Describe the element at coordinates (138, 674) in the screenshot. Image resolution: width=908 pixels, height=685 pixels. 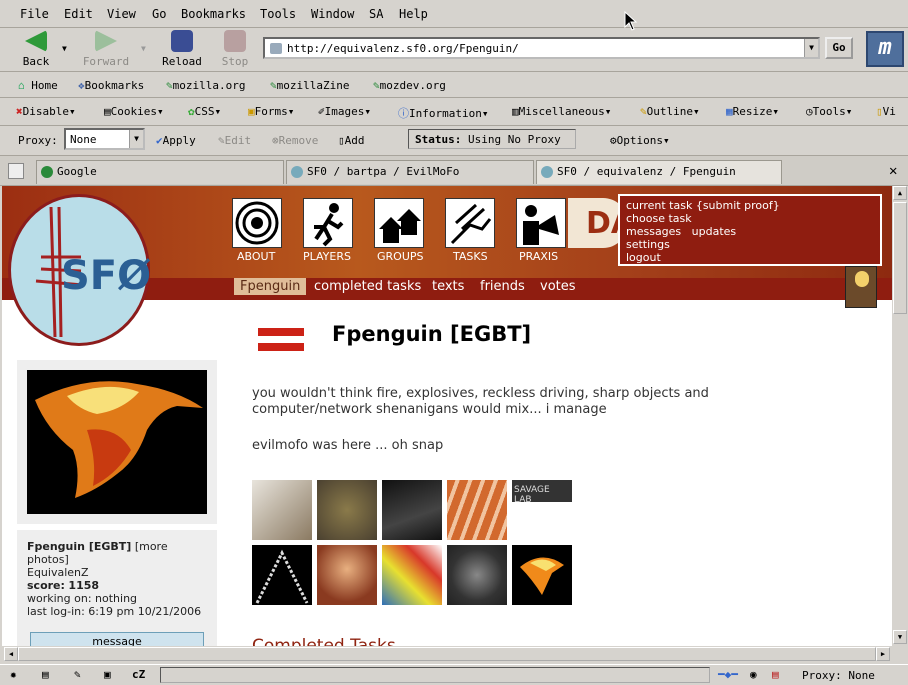
I see `chatzilla-icon: cZ` at that location.